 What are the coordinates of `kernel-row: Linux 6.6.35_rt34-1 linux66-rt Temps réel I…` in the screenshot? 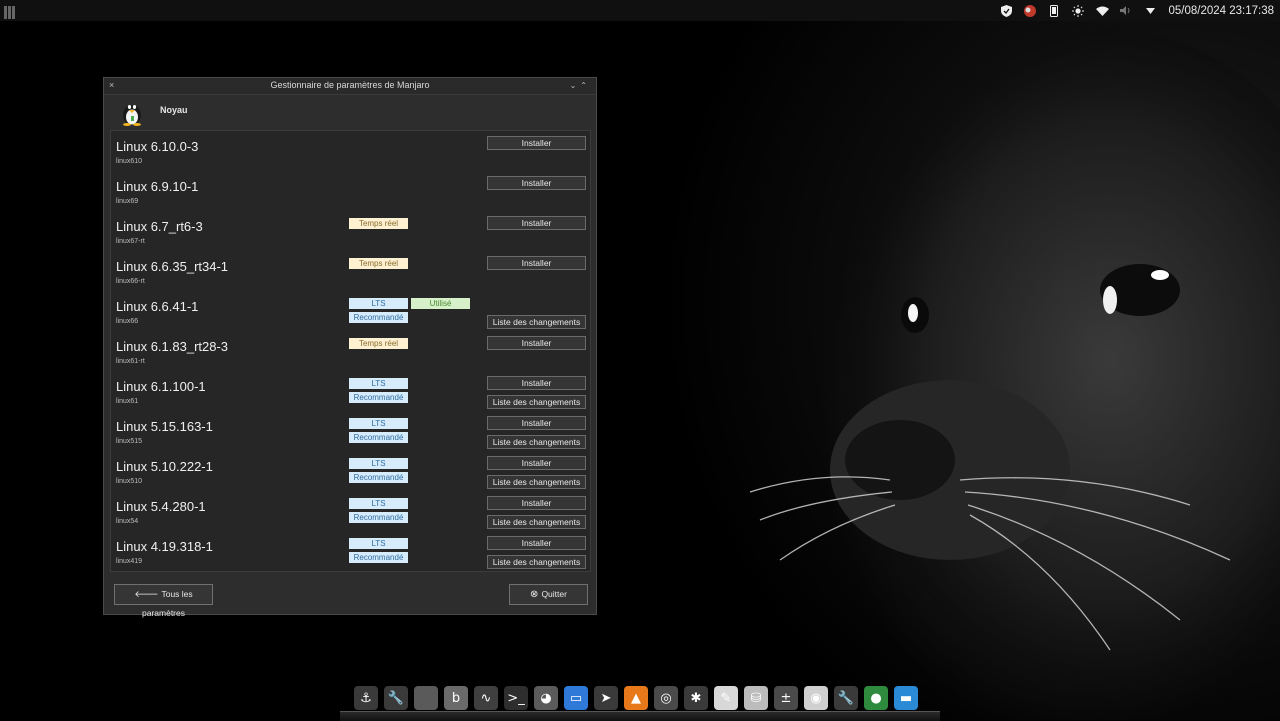 It's located at (350, 273).